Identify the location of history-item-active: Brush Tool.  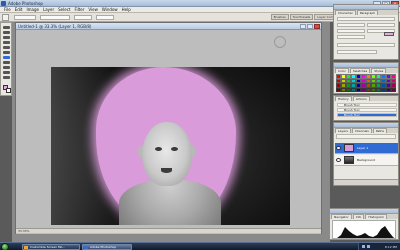
(367, 115).